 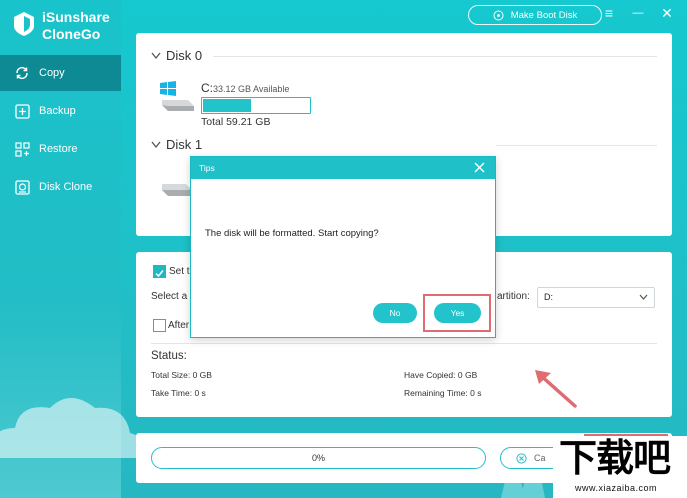 What do you see at coordinates (71, 34) in the screenshot?
I see `app-name-line2: CloneGo` at bounding box center [71, 34].